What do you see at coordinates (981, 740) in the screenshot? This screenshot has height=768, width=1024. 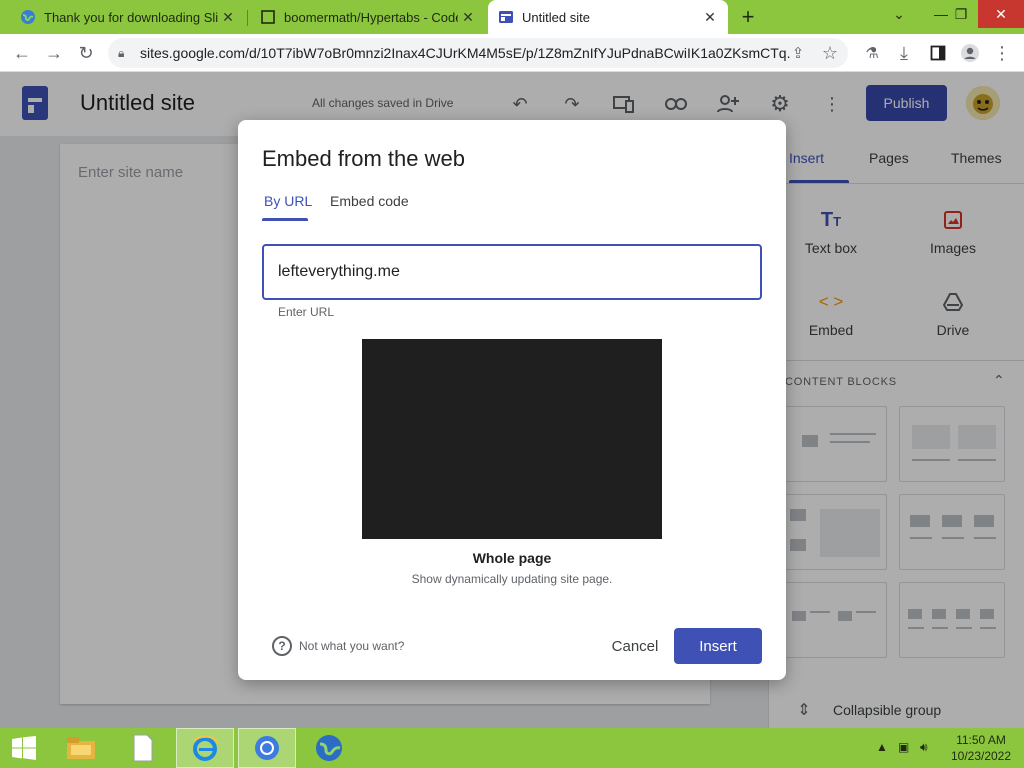 I see `clock-time: 11:50 AM` at bounding box center [981, 740].